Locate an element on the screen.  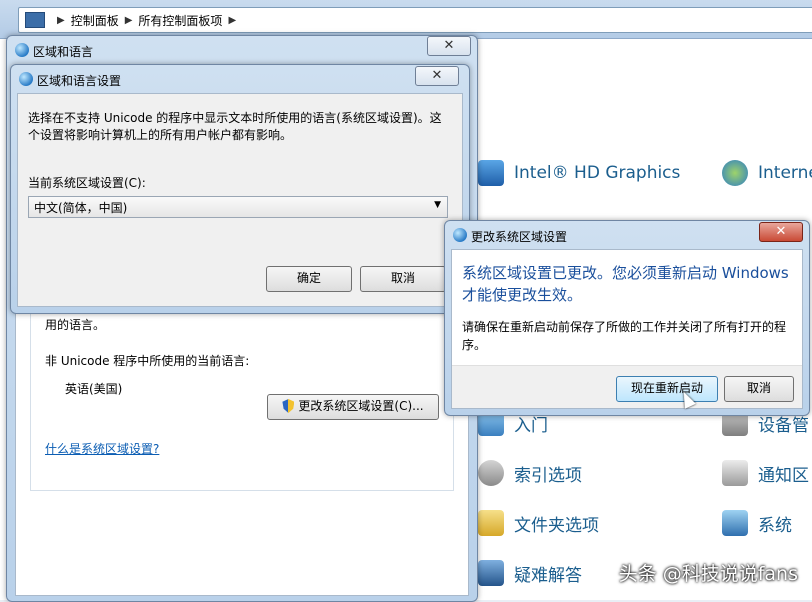
control-panel-icon is located at coordinates (35, 20).